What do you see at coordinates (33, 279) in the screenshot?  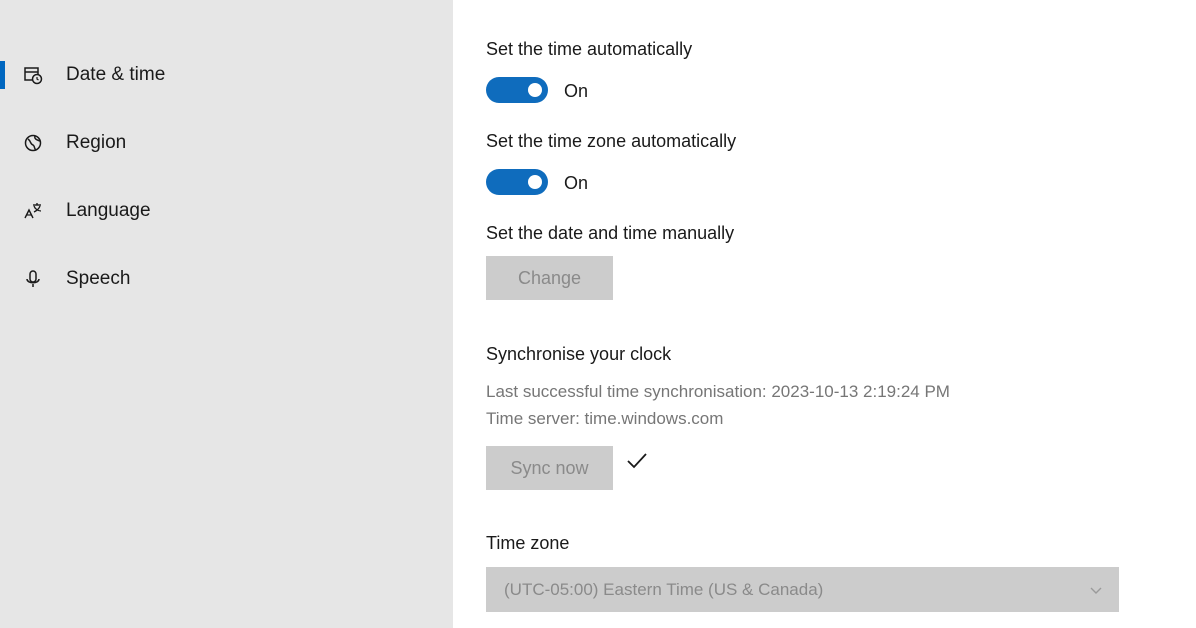 I see `microphone-icon` at bounding box center [33, 279].